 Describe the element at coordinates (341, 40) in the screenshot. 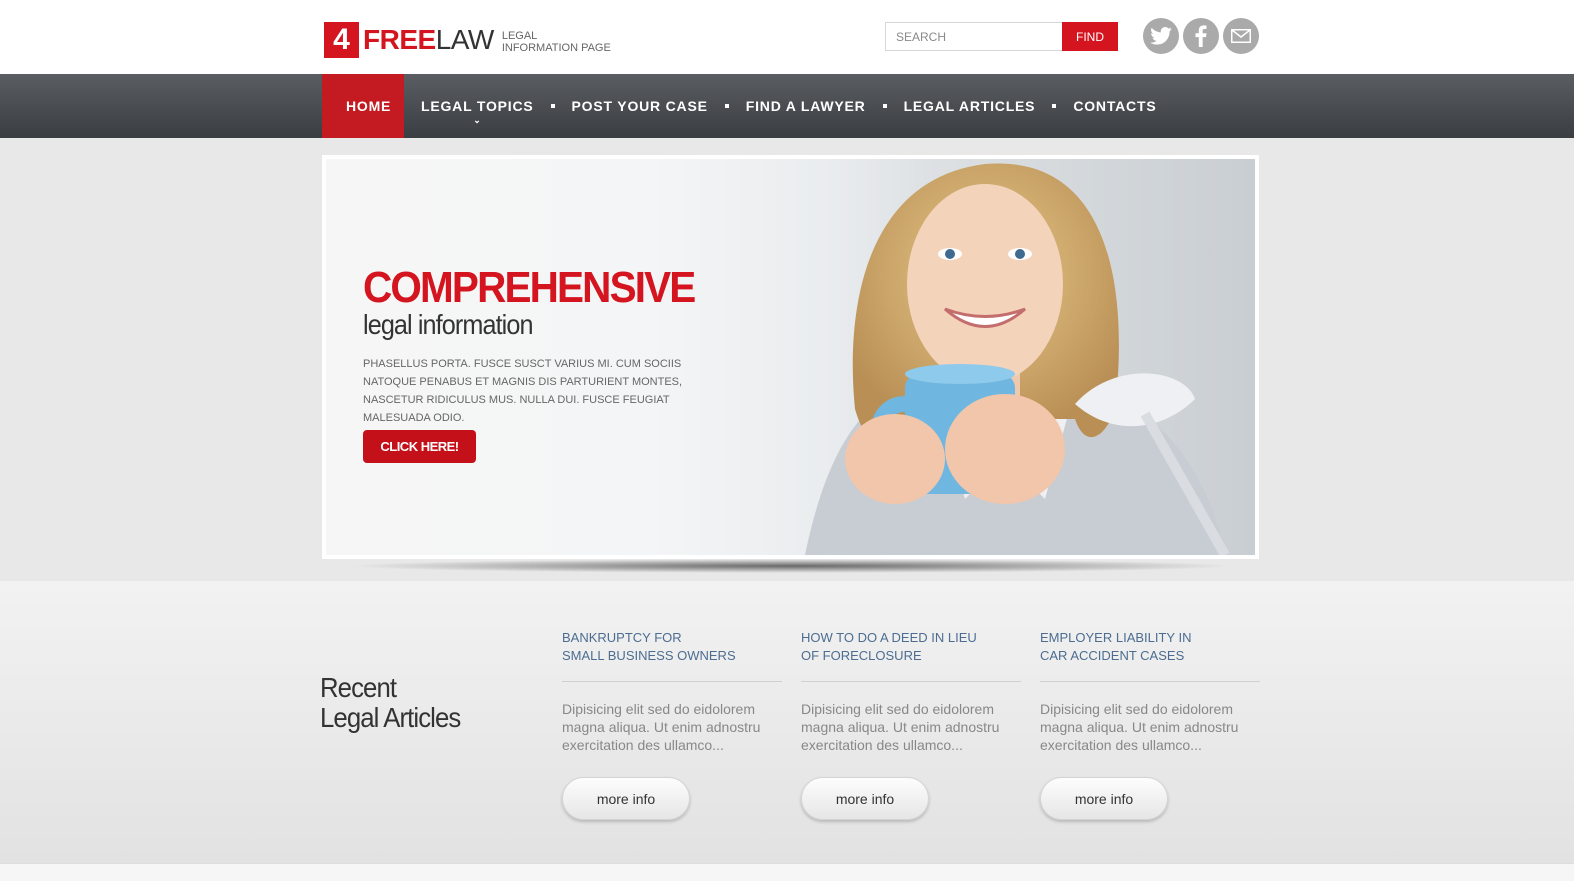

I see `logo-number-box: 4` at that location.